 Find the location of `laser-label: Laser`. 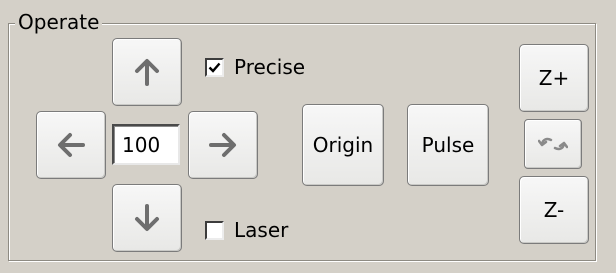

laser-label: Laser is located at coordinates (261, 230).